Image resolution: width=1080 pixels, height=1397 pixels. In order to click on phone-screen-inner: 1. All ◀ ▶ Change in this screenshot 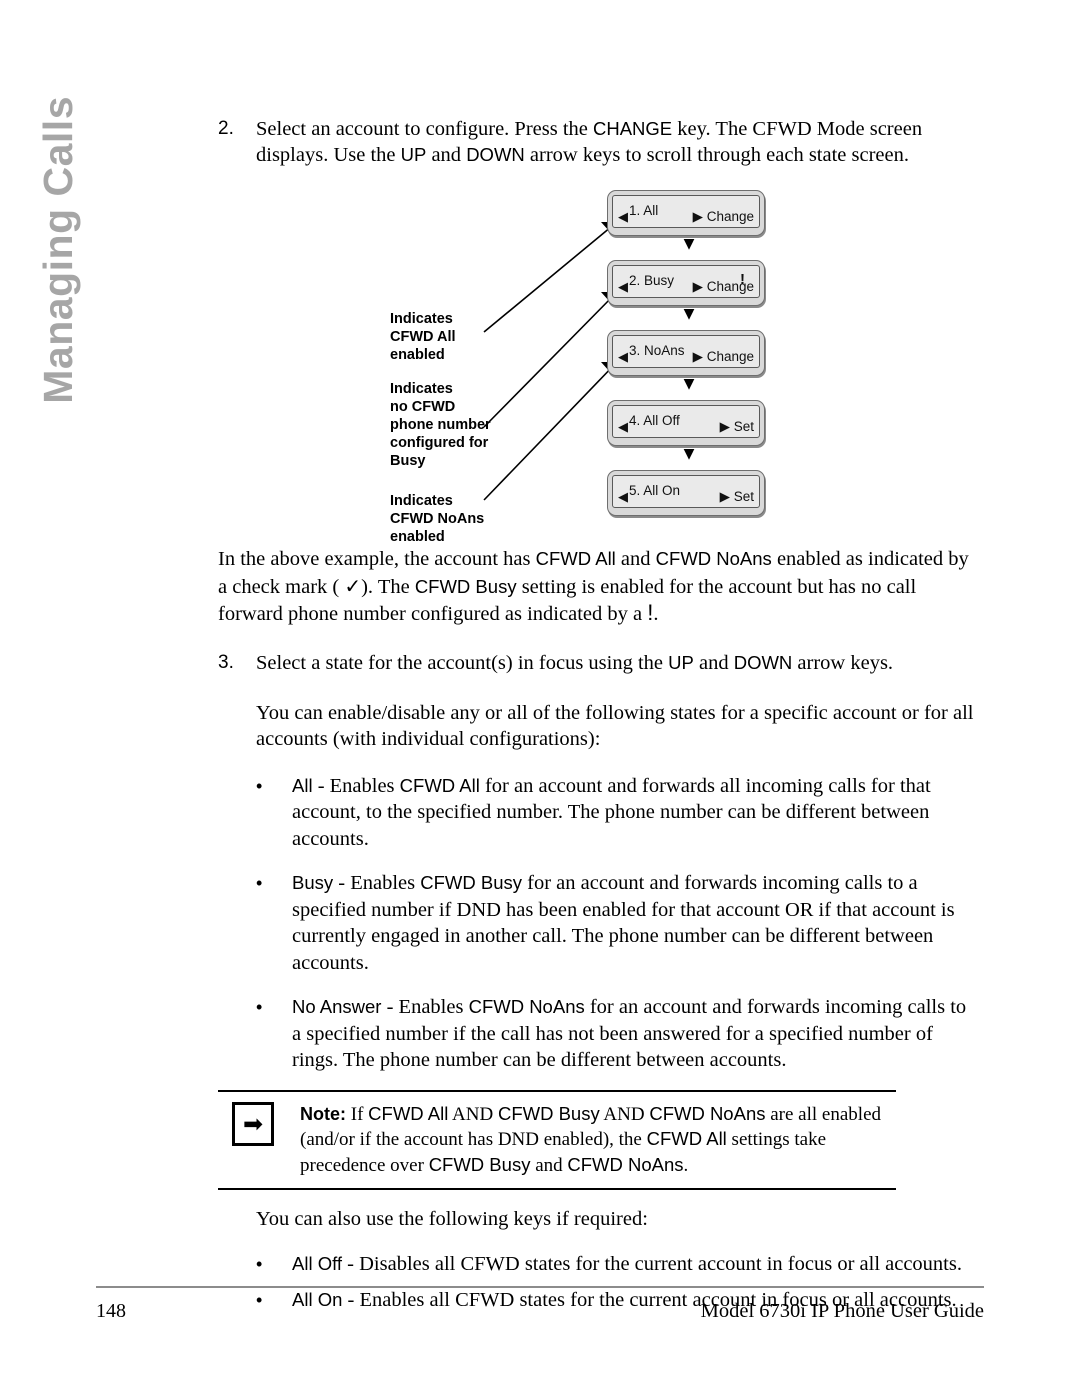, I will do `click(686, 211)`.